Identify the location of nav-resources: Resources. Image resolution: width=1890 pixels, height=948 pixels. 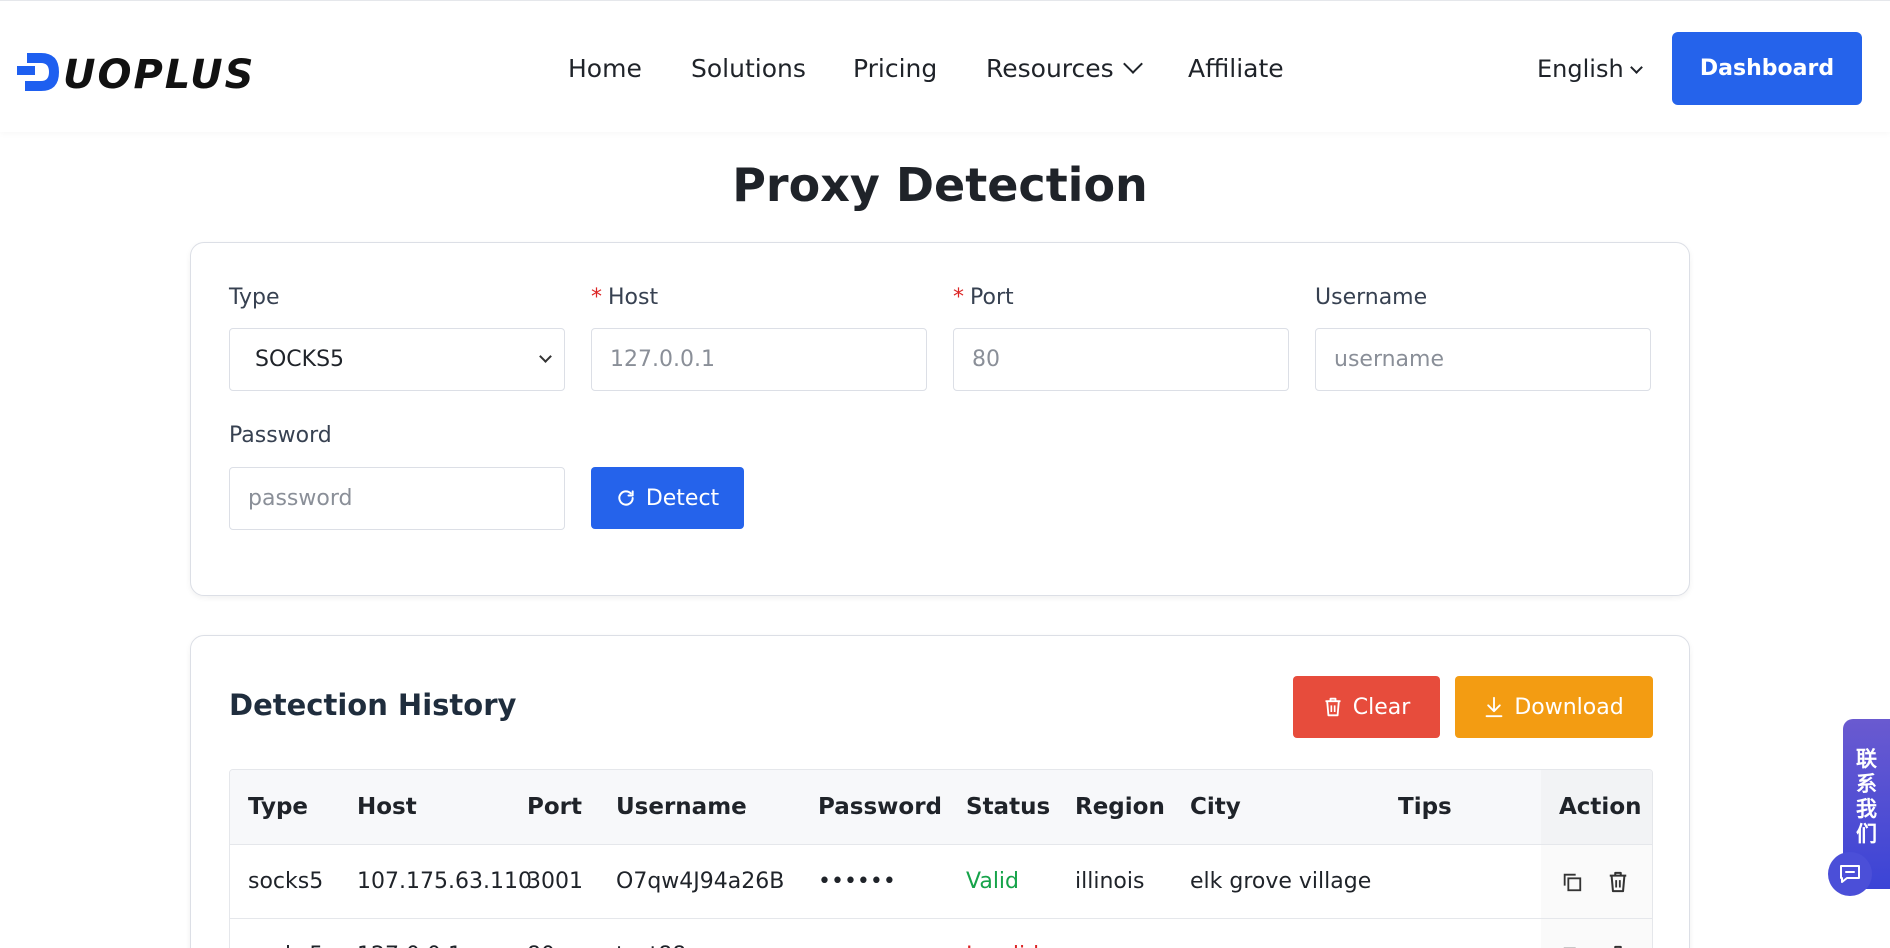
(1064, 69).